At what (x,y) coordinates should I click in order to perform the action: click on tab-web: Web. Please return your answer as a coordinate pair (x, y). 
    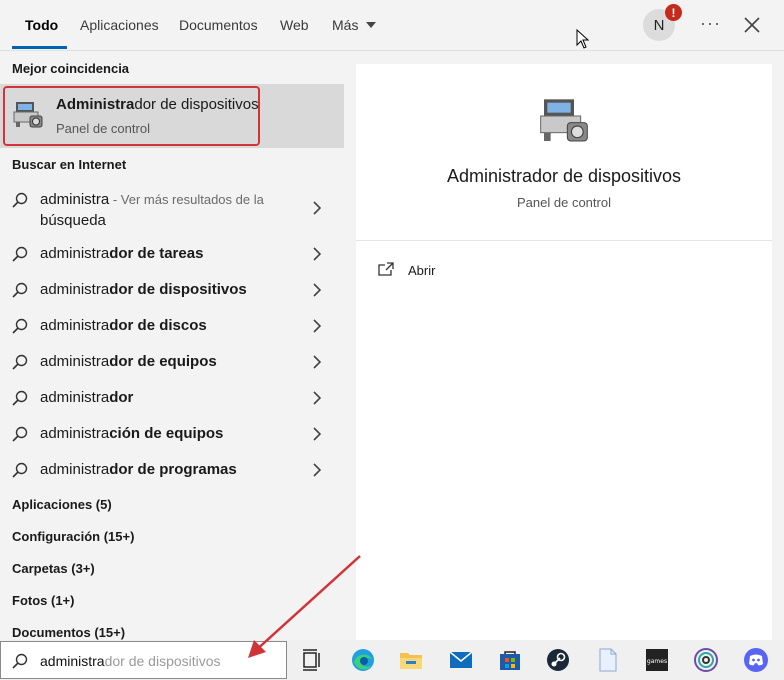
    Looking at the image, I should click on (294, 25).